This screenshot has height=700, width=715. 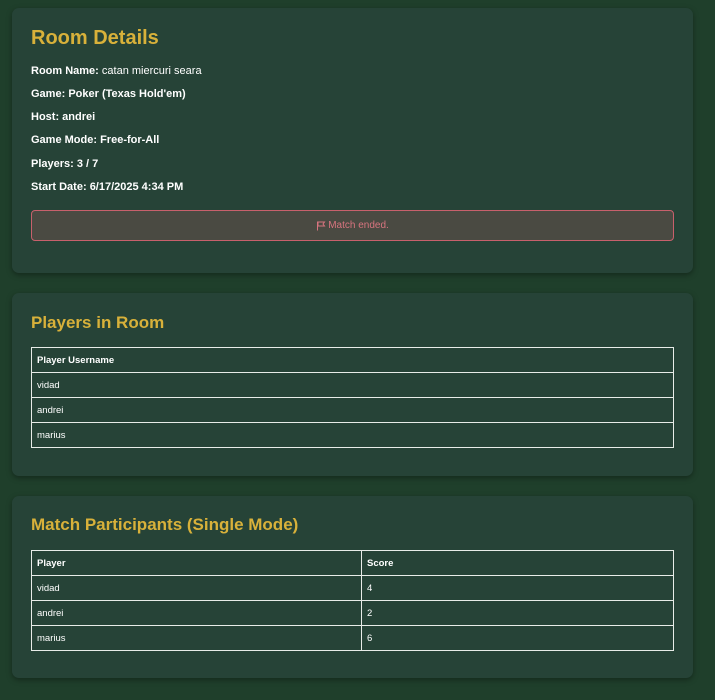 I want to click on player-username-cell: vidad, so click(x=352, y=385).